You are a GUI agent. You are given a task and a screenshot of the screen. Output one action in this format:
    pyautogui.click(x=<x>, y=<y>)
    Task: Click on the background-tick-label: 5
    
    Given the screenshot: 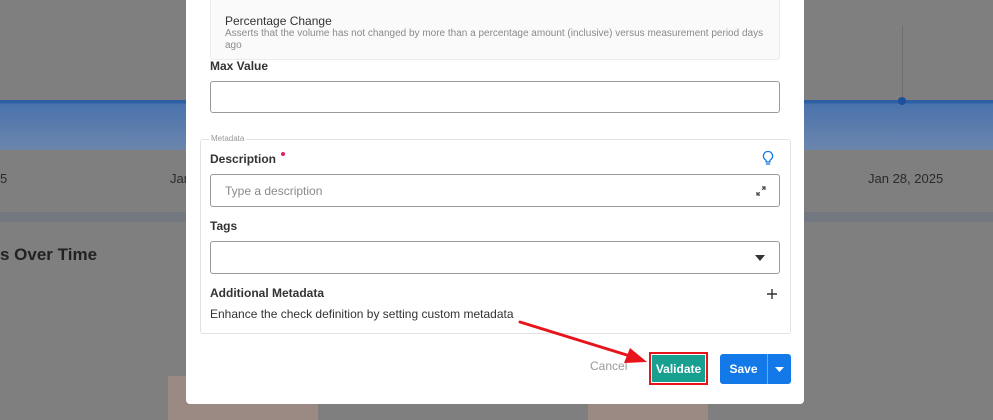 What is the action you would take?
    pyautogui.click(x=4, y=178)
    